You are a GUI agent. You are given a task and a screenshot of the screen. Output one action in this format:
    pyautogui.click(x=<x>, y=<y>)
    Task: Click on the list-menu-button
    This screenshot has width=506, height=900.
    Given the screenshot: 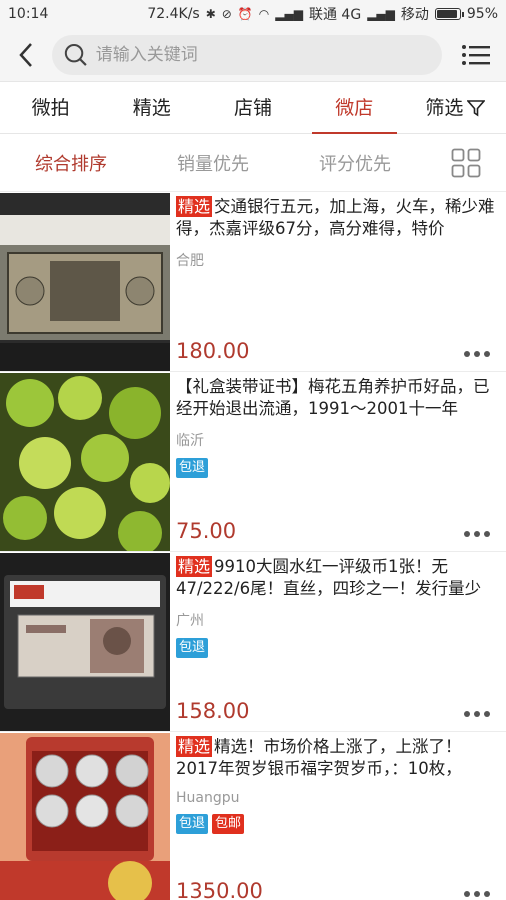 What is the action you would take?
    pyautogui.click(x=476, y=55)
    